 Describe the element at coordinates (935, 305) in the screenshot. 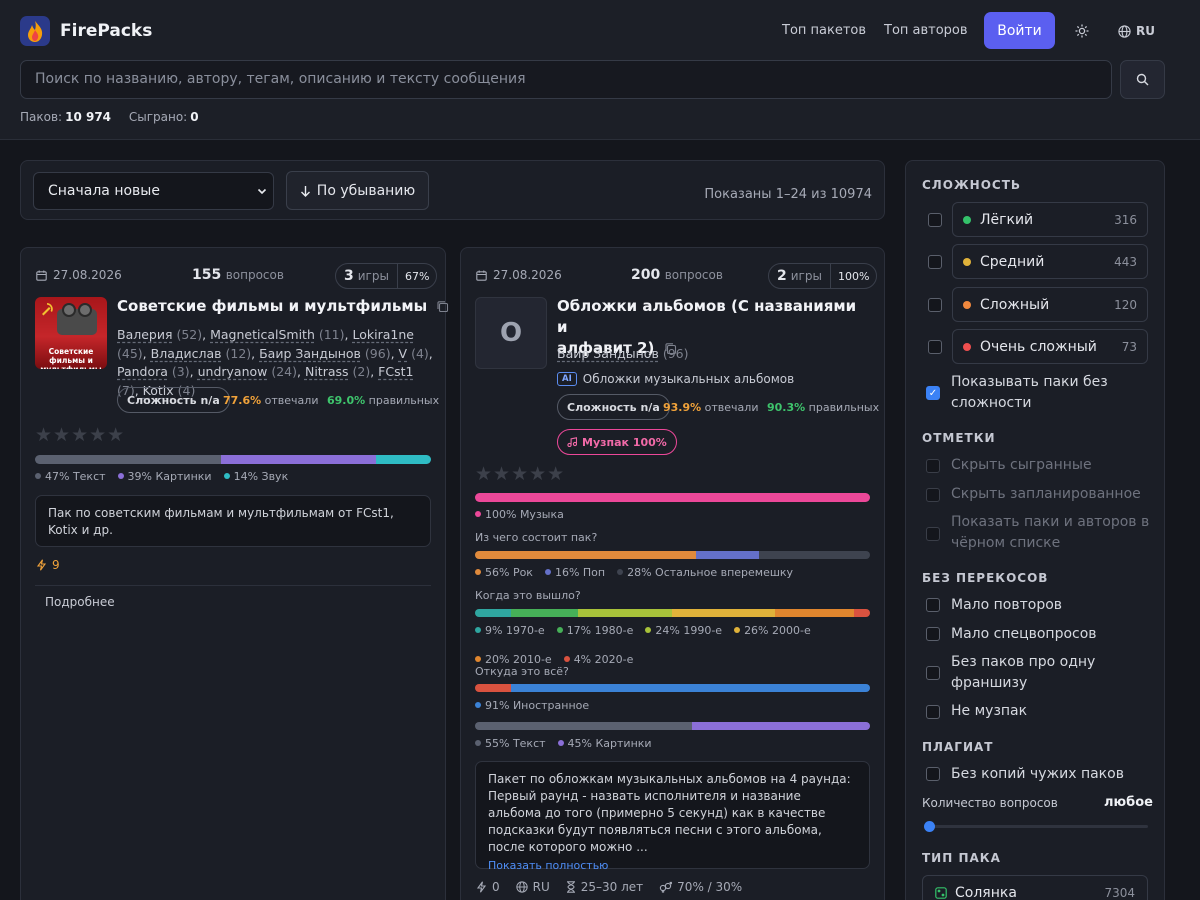

I see `difficulty-hard-checkbox` at that location.